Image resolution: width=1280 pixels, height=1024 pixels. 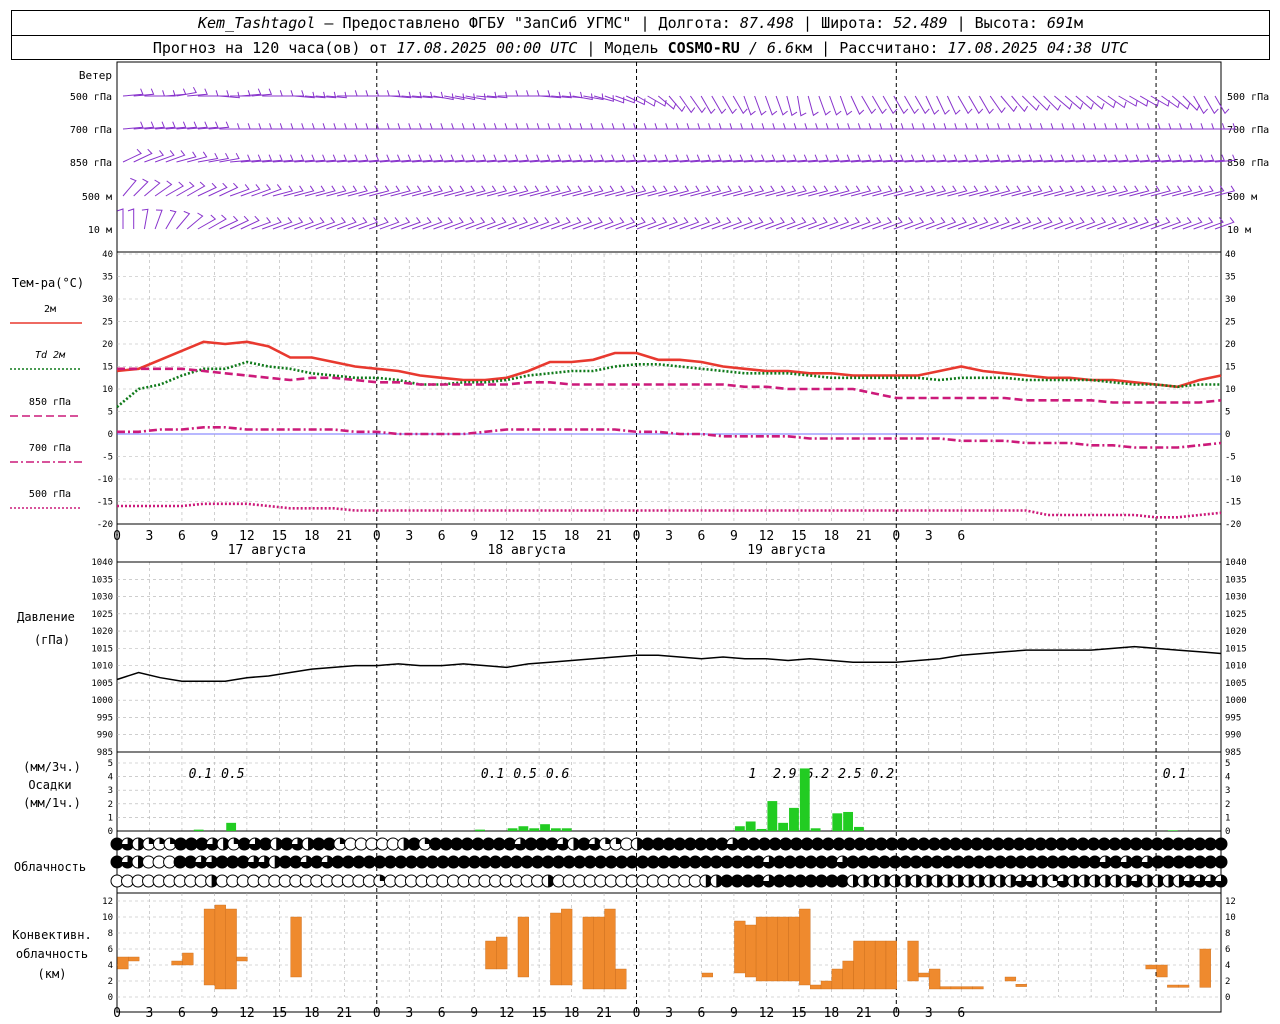 What do you see at coordinates (409, 536) in the screenshot?
I see `temp-xtick: 3` at bounding box center [409, 536].